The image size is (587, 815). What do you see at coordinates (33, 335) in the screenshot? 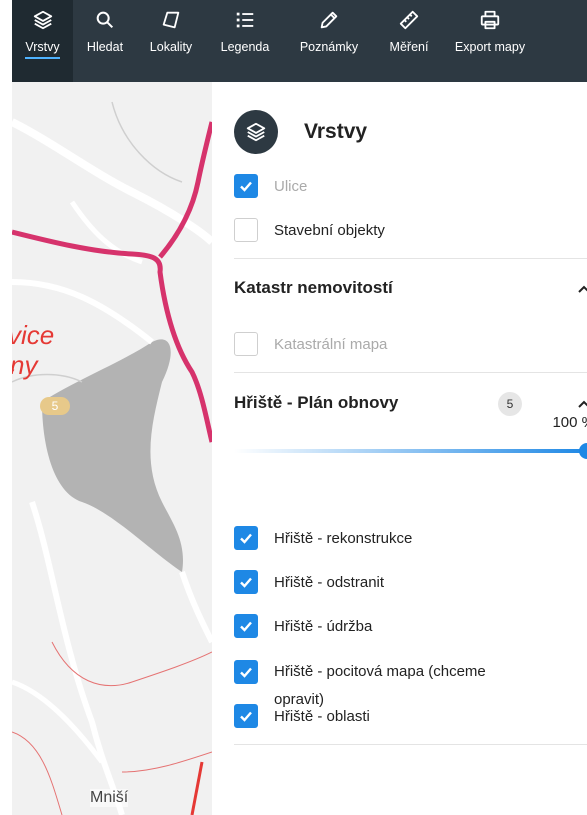
I see `map-place-label: vice` at bounding box center [33, 335].